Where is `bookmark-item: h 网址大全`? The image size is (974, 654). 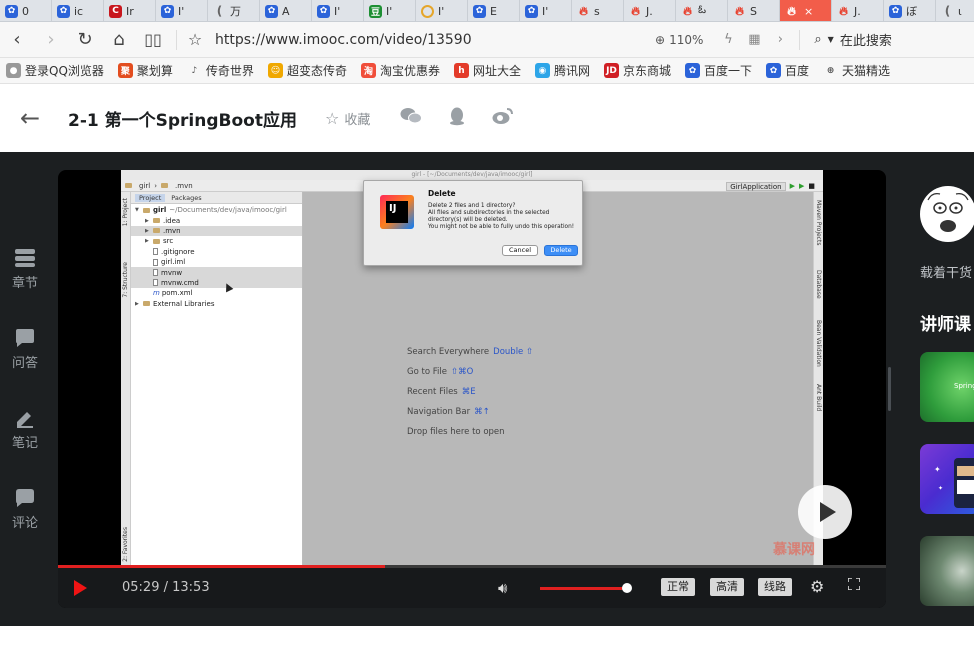 bookmark-item: h 网址大全 is located at coordinates (487, 70).